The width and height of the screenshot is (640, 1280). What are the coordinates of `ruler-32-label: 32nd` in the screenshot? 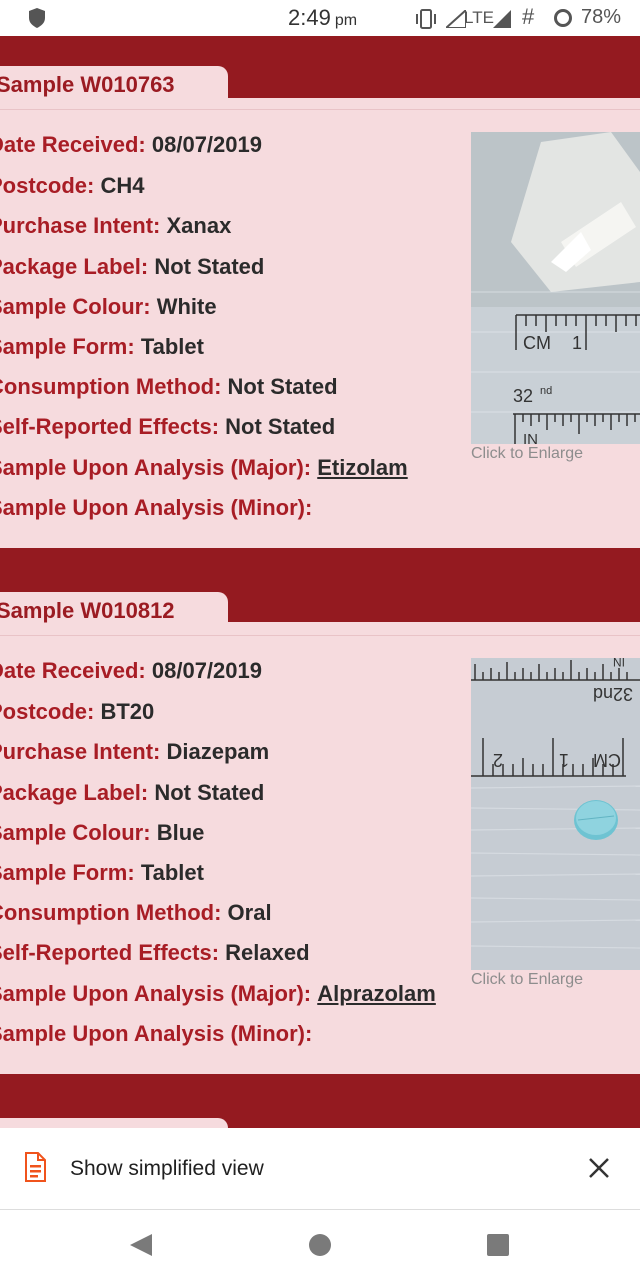 It's located at (613, 694).